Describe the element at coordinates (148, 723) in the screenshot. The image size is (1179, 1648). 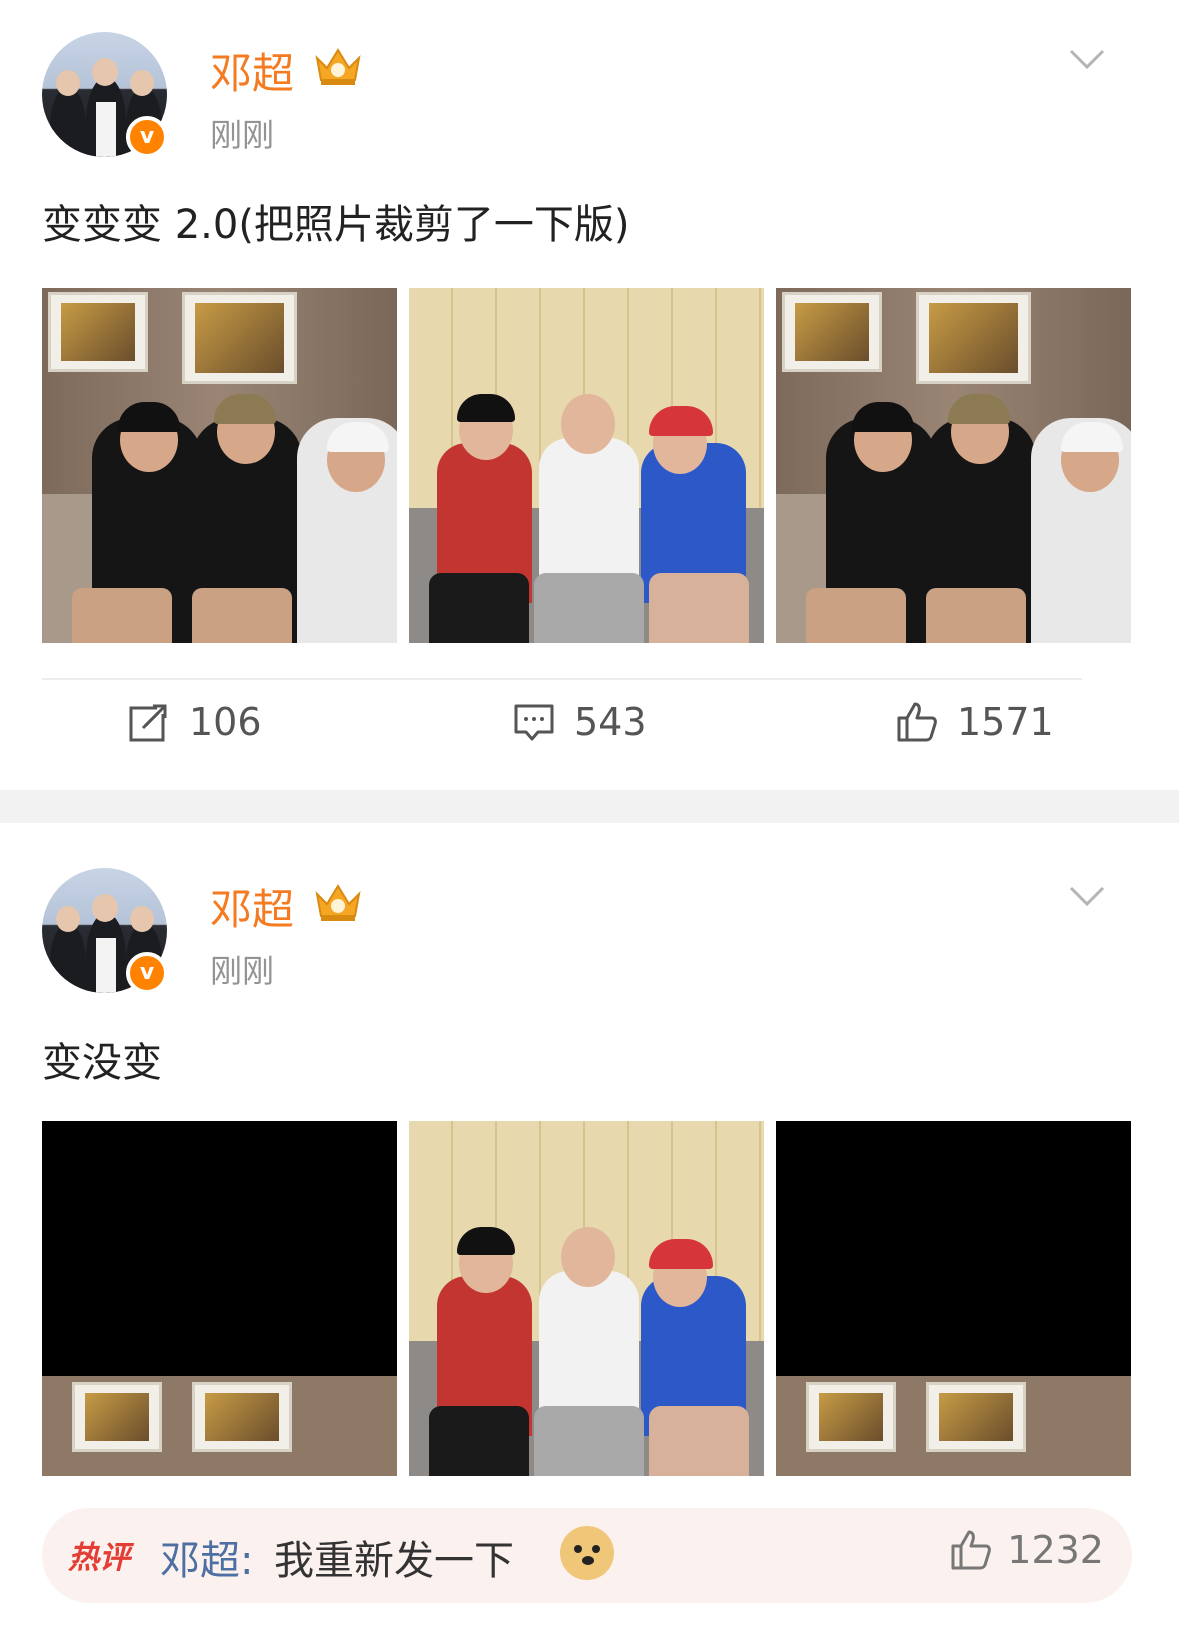
I see `repost-icon` at that location.